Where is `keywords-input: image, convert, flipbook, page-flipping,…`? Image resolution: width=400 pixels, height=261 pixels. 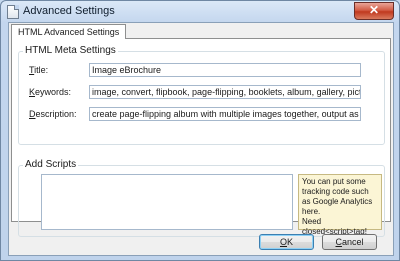 keywords-input: image, convert, flipbook, page-flipping,… is located at coordinates (225, 92).